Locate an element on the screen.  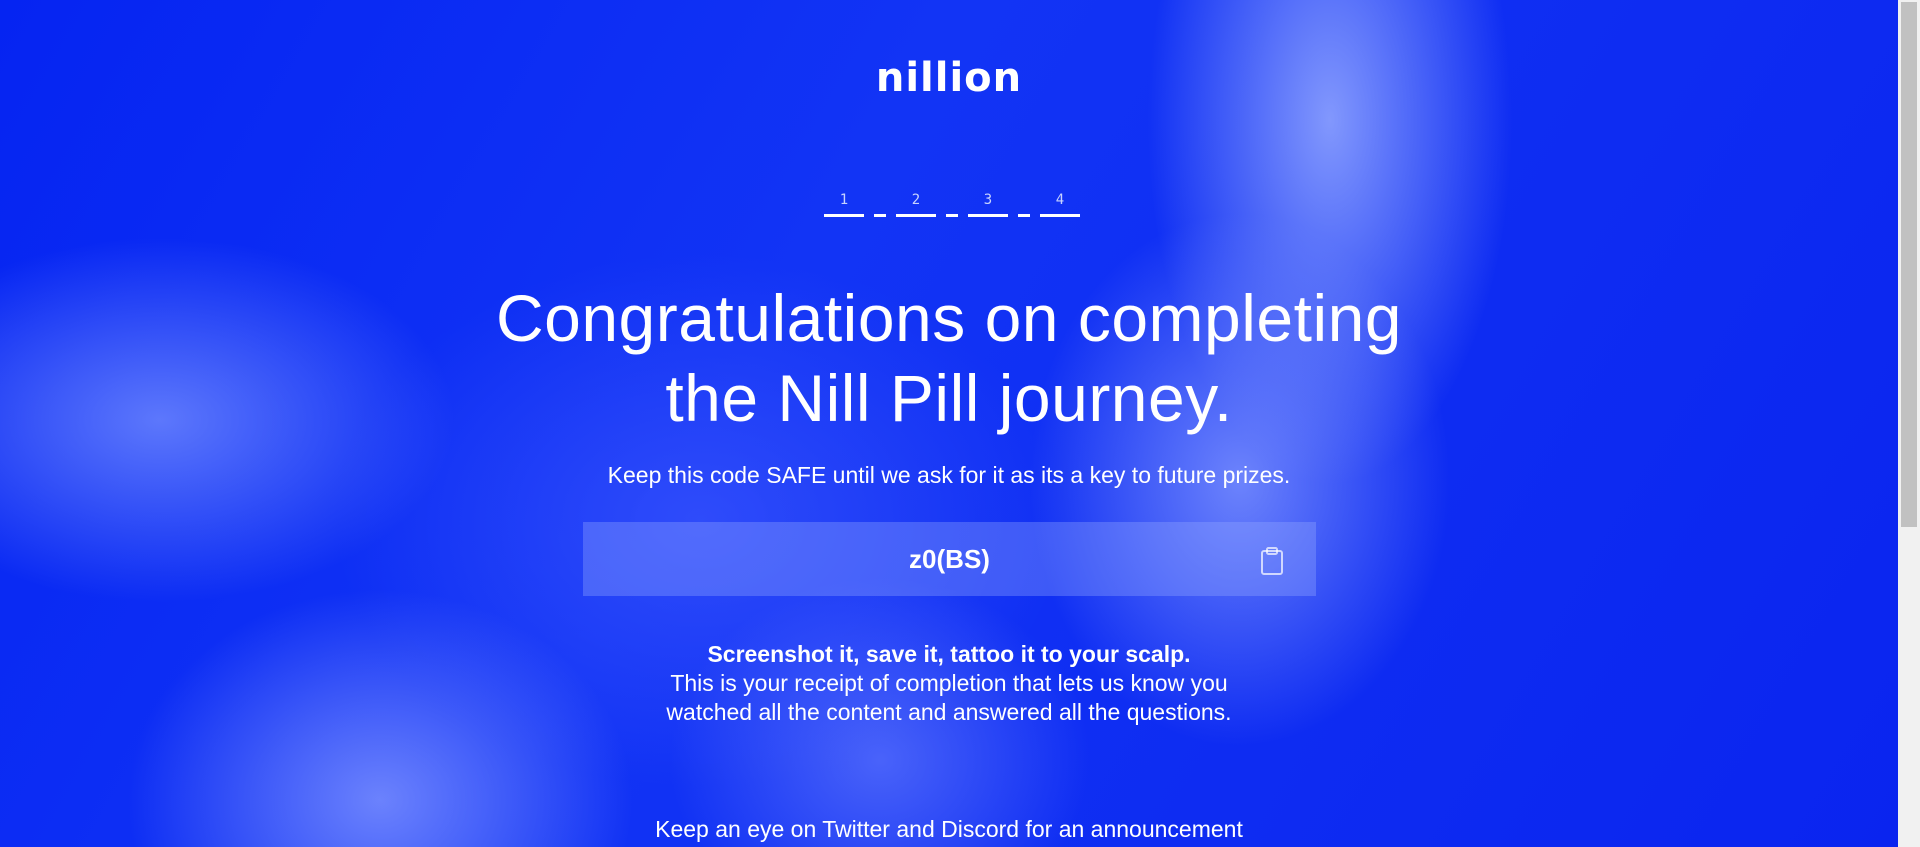
clipboard-icon is located at coordinates (1272, 561).